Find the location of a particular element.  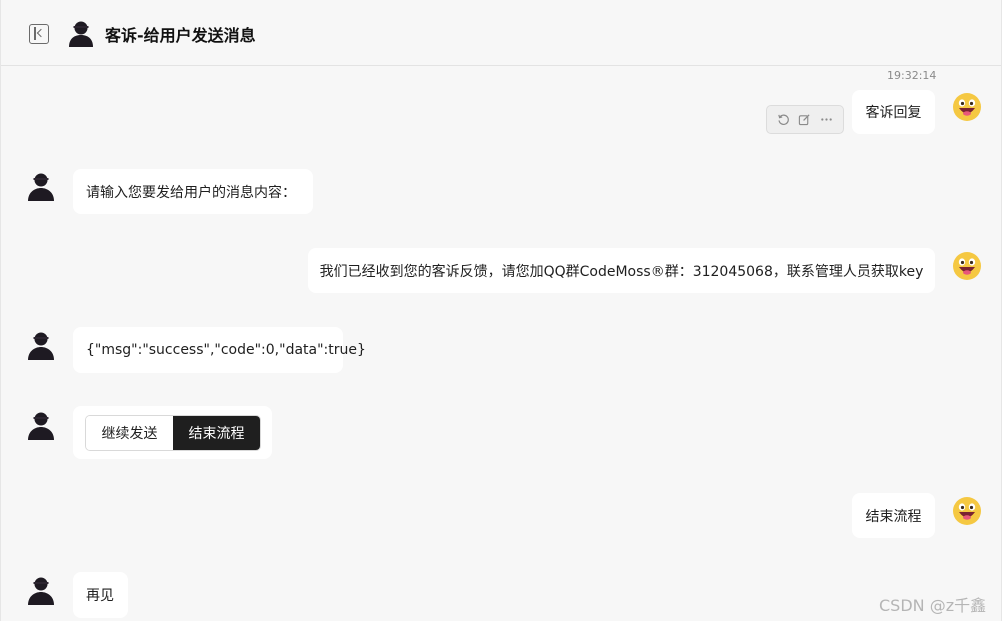

edit-icon is located at coordinates (805, 120).